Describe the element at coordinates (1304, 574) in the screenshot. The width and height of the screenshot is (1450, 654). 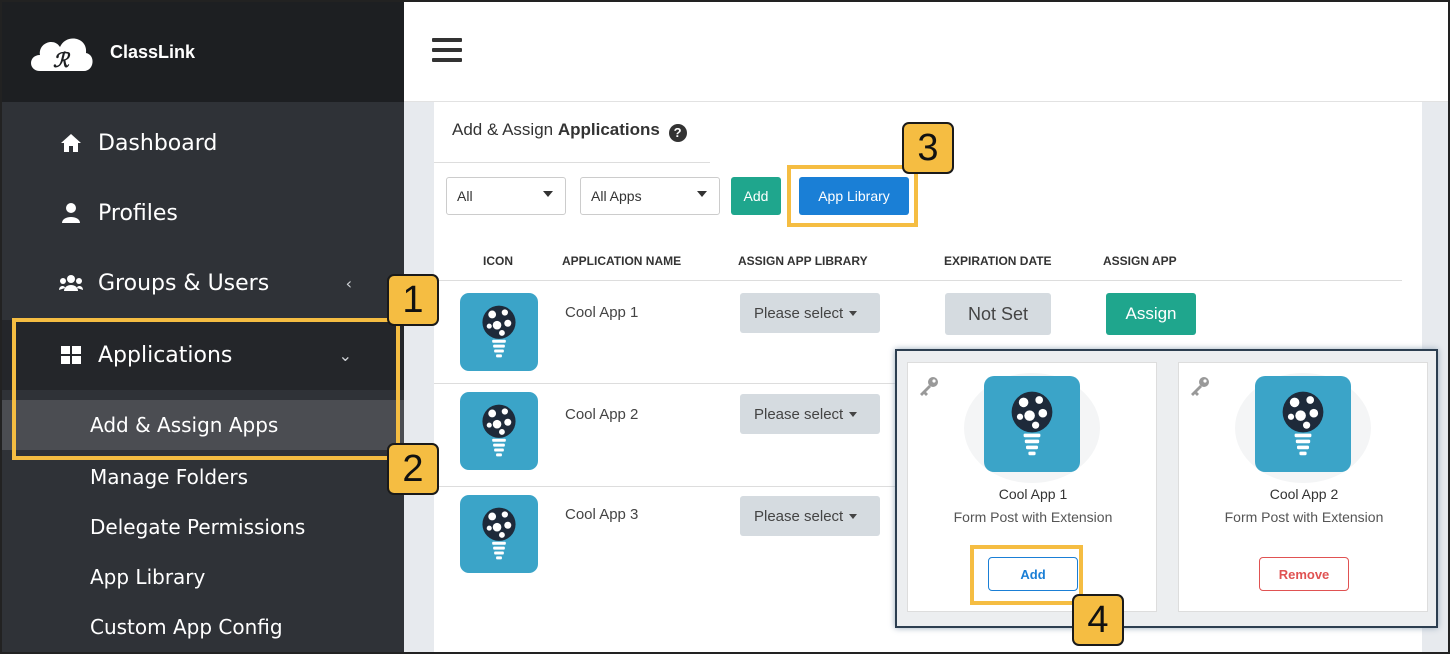
I see `card-remove-button: Remove` at that location.